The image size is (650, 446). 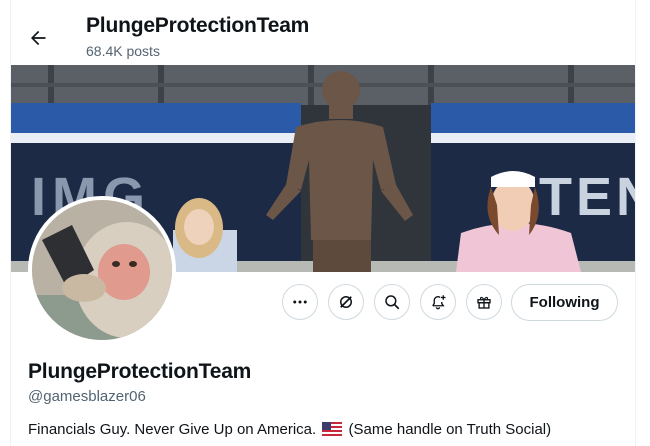 I want to click on search-icon, so click(x=392, y=302).